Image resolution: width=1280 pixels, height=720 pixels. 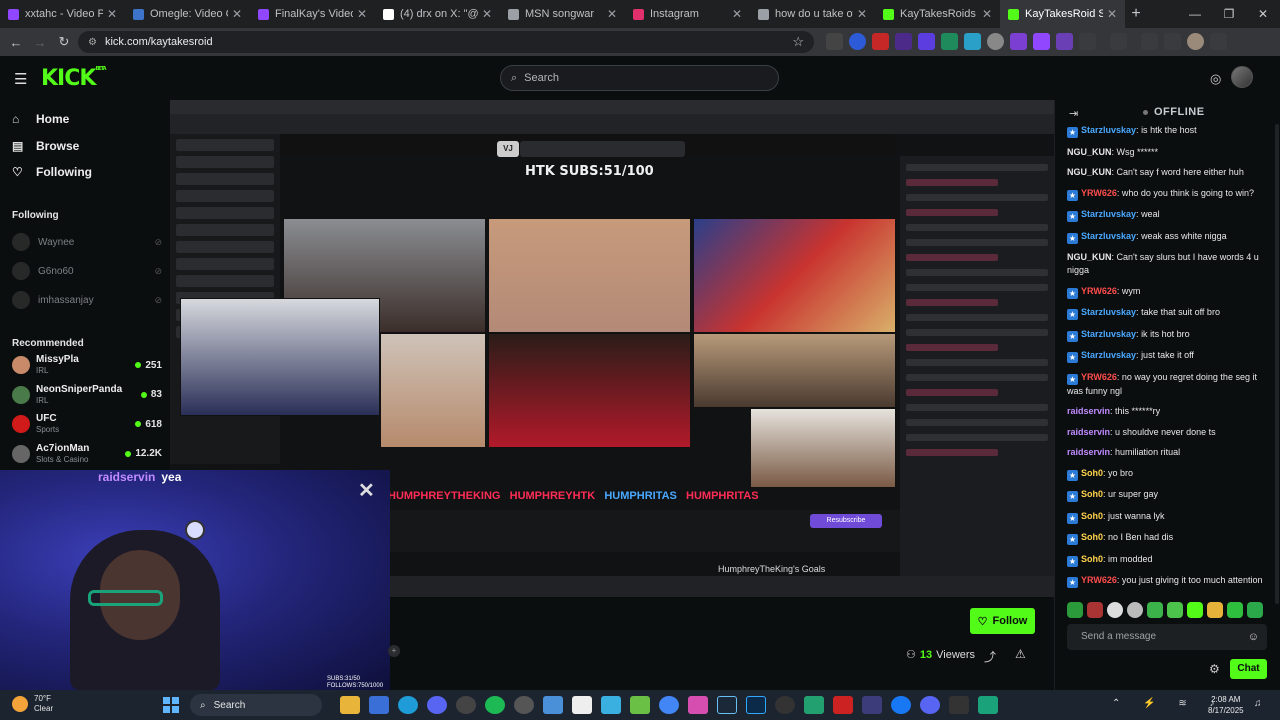 I want to click on browser-tab: FinalKay's Videos - Tw ✕, so click(x=312, y=14).